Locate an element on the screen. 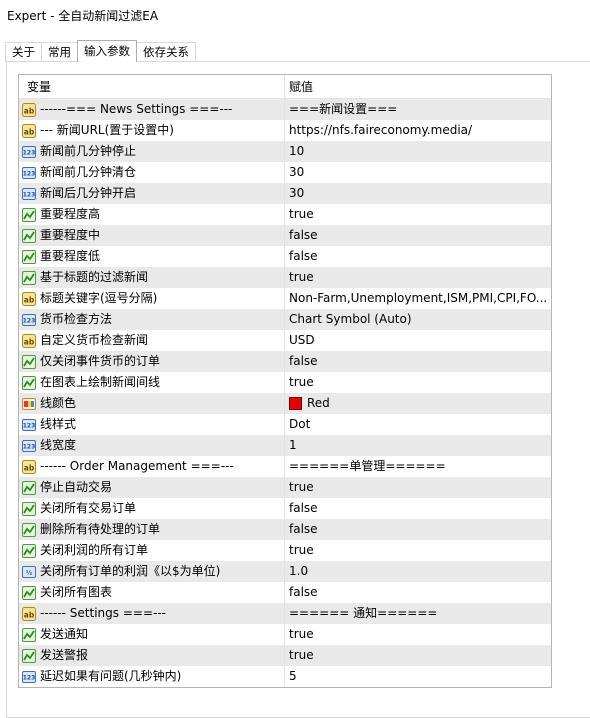  tab-common: 常用 is located at coordinates (59, 52).